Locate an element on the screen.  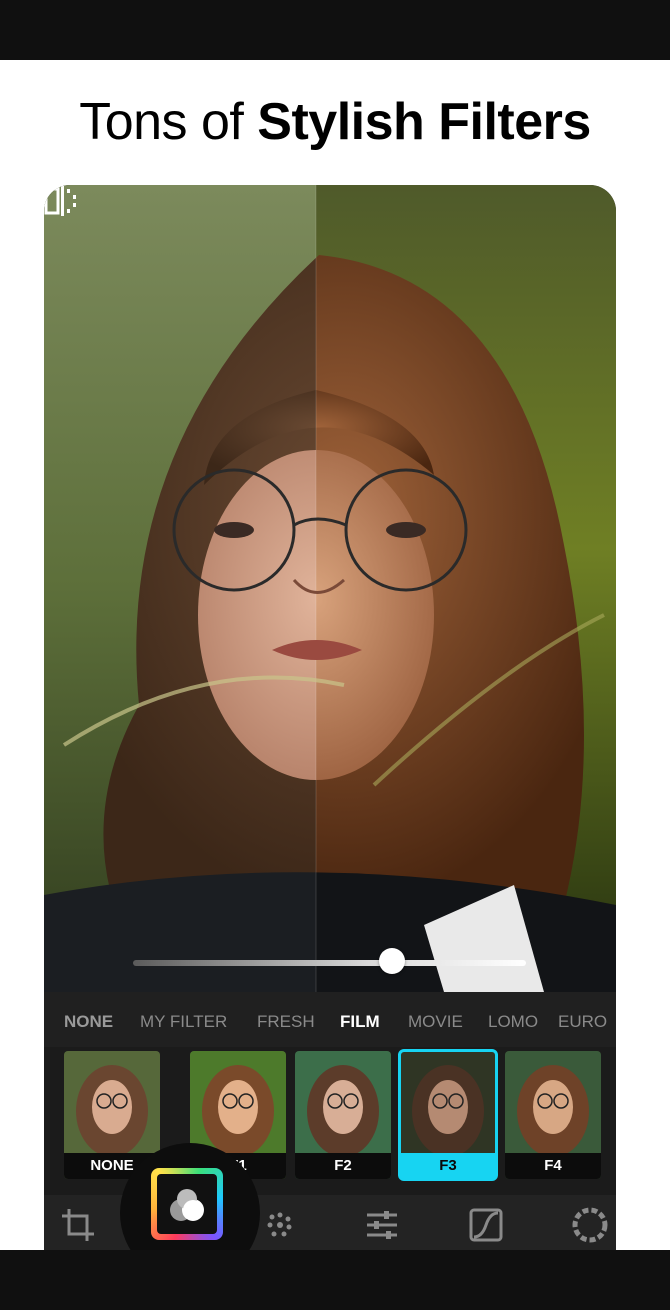
thumb-label: F3 is located at coordinates (448, 1166).